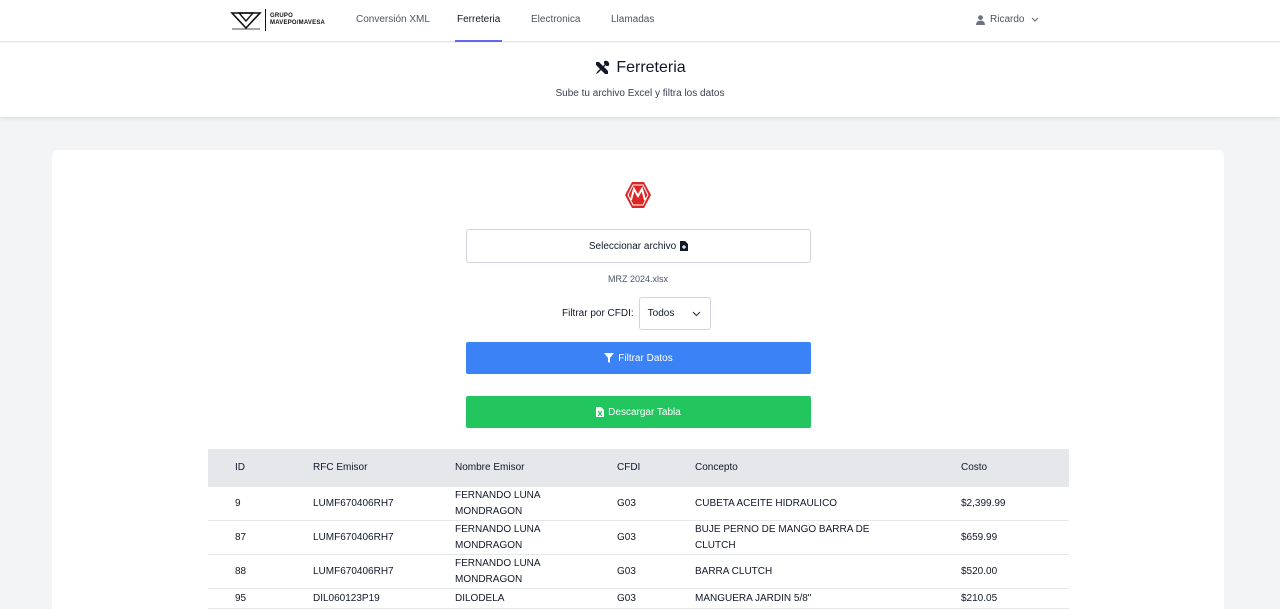  Describe the element at coordinates (979, 537) in the screenshot. I see `cell-costo: $659.99` at that location.